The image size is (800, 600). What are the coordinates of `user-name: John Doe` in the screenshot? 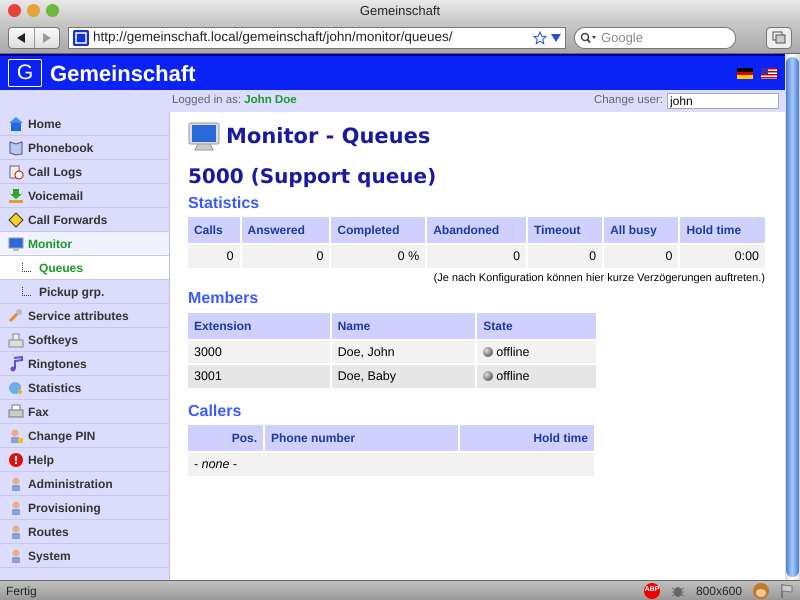 It's located at (270, 100).